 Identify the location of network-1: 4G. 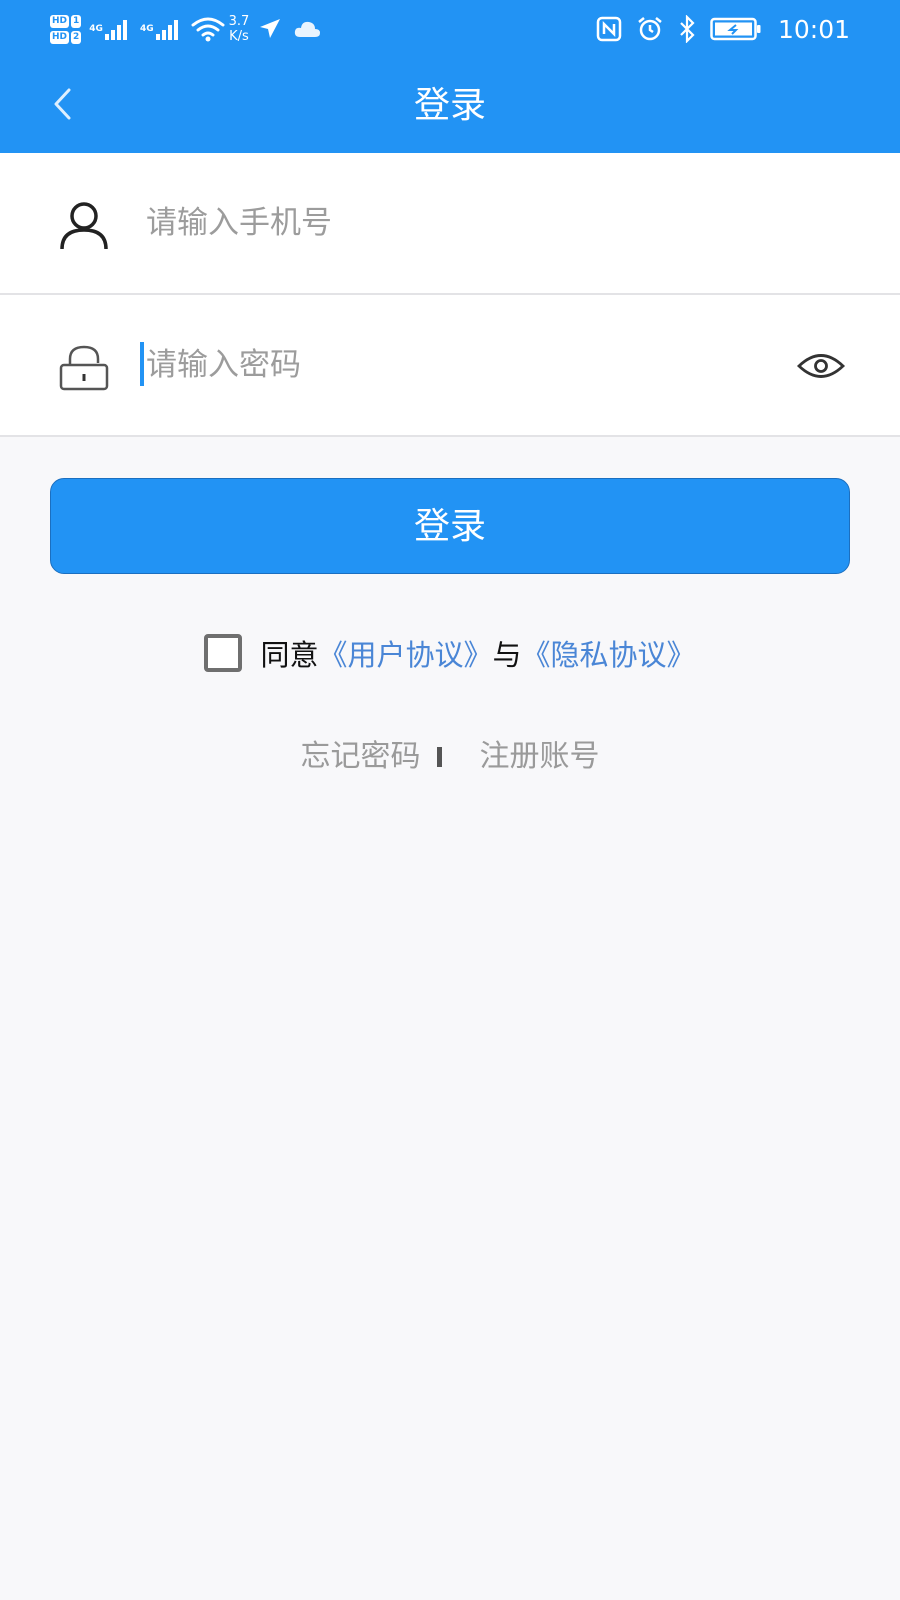
(109, 29).